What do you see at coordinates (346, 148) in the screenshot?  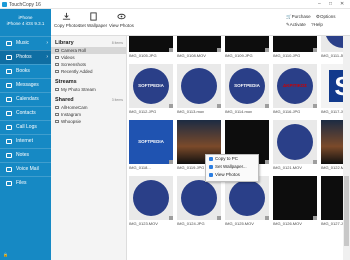 I see `grid-scrollbar` at bounding box center [346, 148].